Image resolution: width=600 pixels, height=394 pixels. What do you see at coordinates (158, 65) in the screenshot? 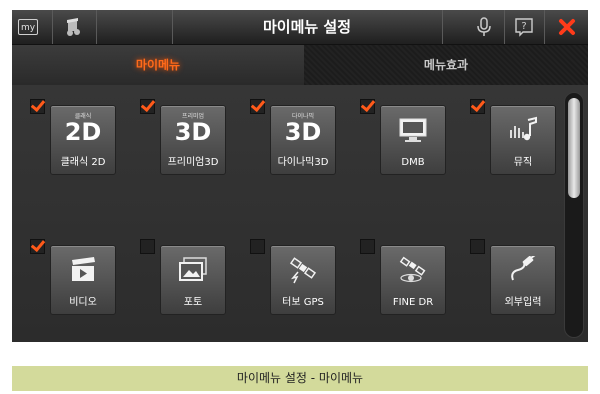
I see `tab-my-menu: 마이메뉴` at bounding box center [158, 65].